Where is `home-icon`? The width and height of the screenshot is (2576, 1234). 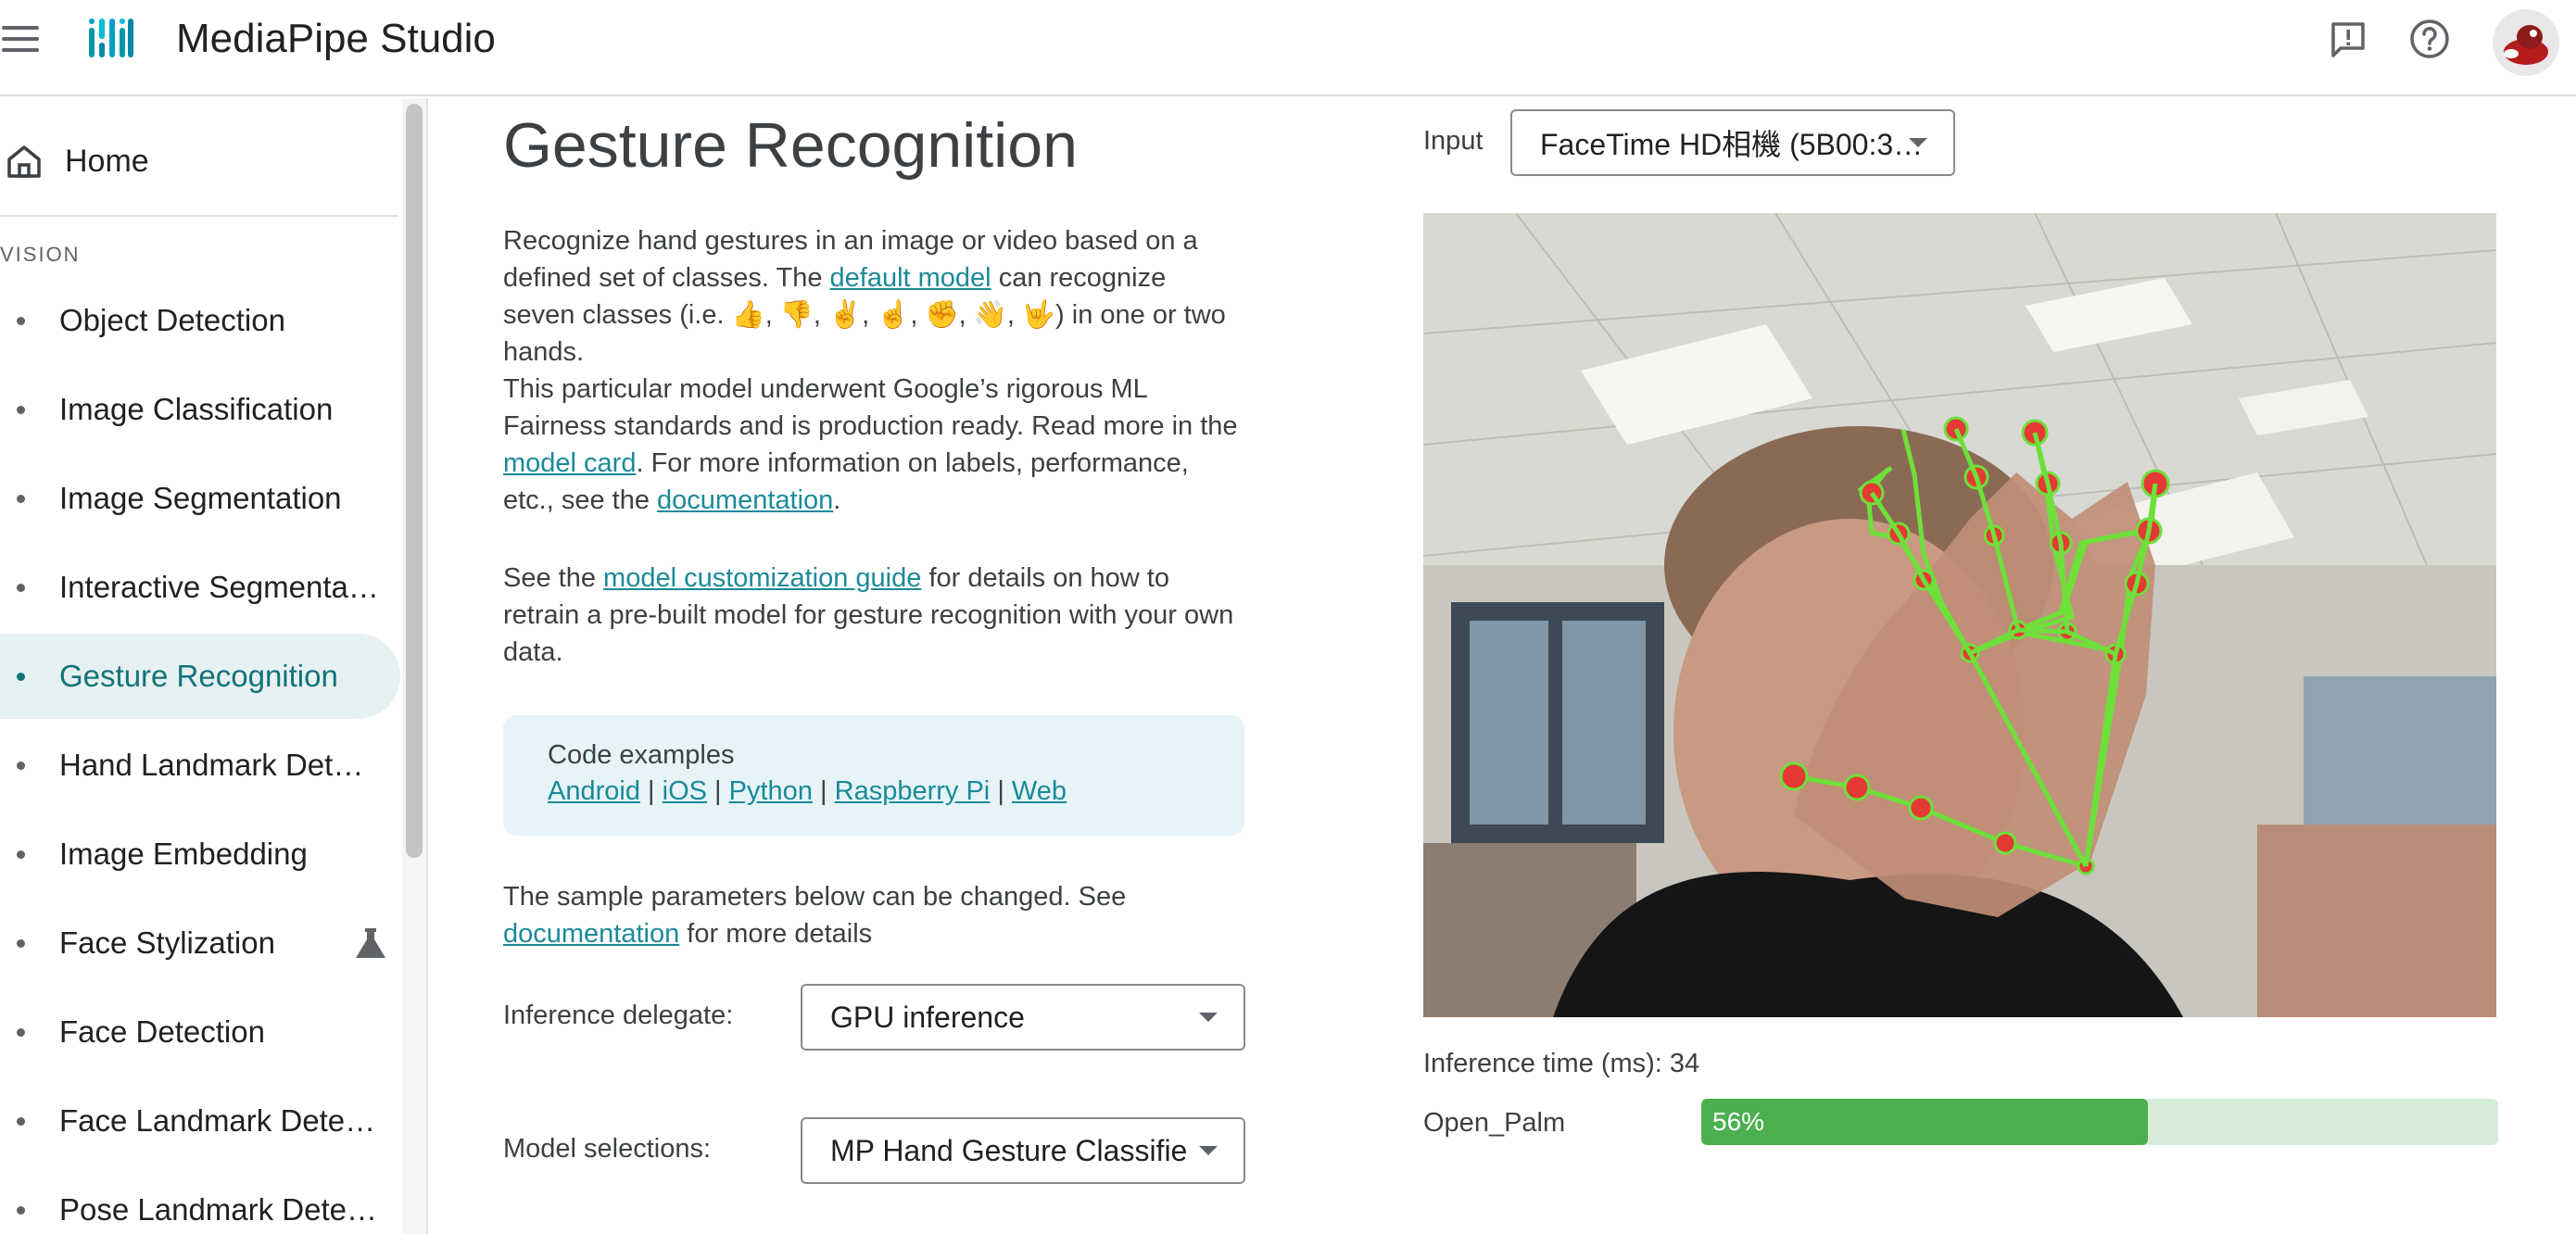
home-icon is located at coordinates (24, 162).